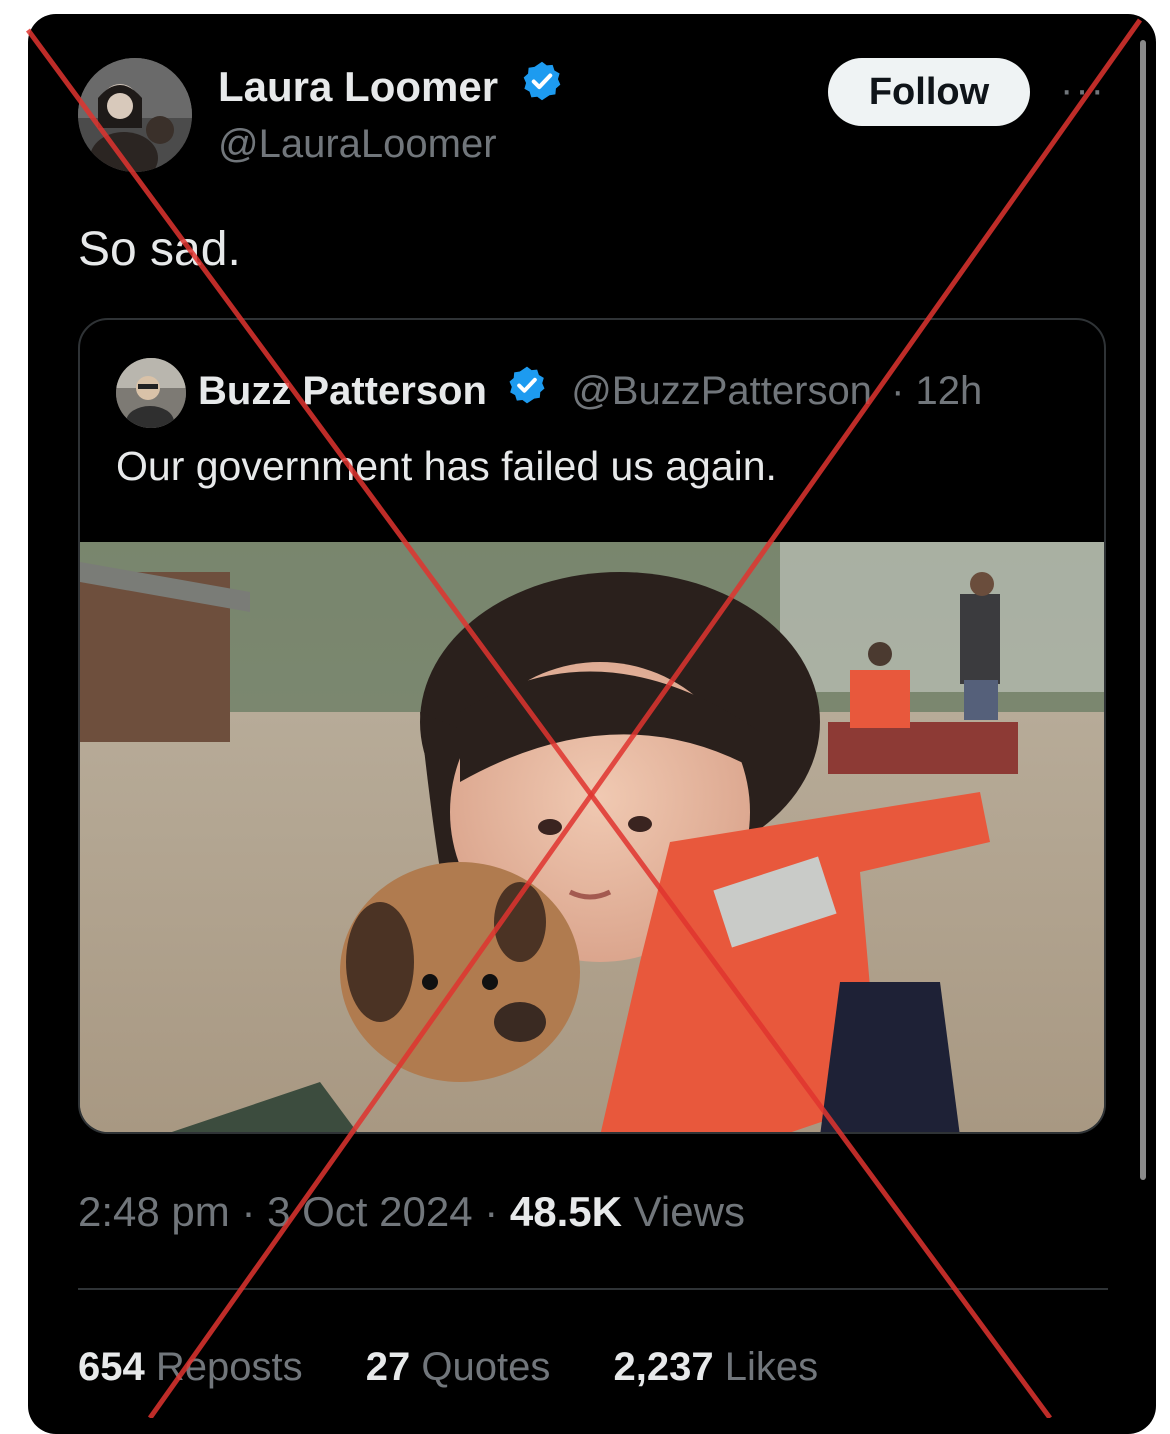 The width and height of the screenshot is (1170, 1434). Describe the element at coordinates (388, 1367) in the screenshot. I see `quotes-count: 27` at that location.